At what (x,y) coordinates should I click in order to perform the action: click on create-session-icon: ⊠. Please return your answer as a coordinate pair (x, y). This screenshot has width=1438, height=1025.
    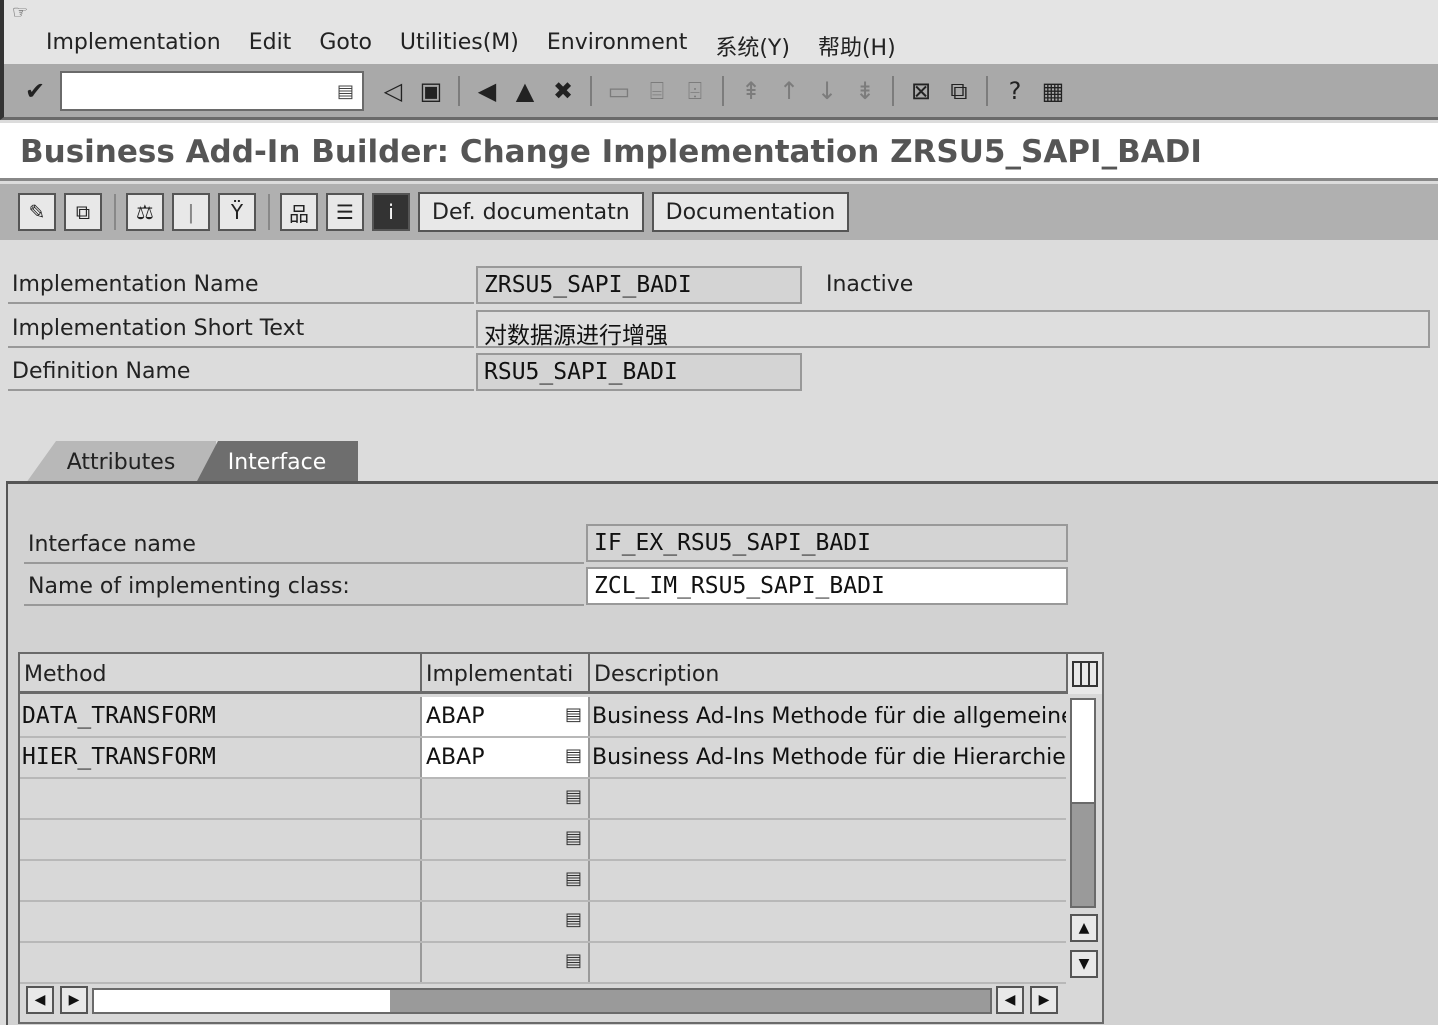
    Looking at the image, I should click on (921, 91).